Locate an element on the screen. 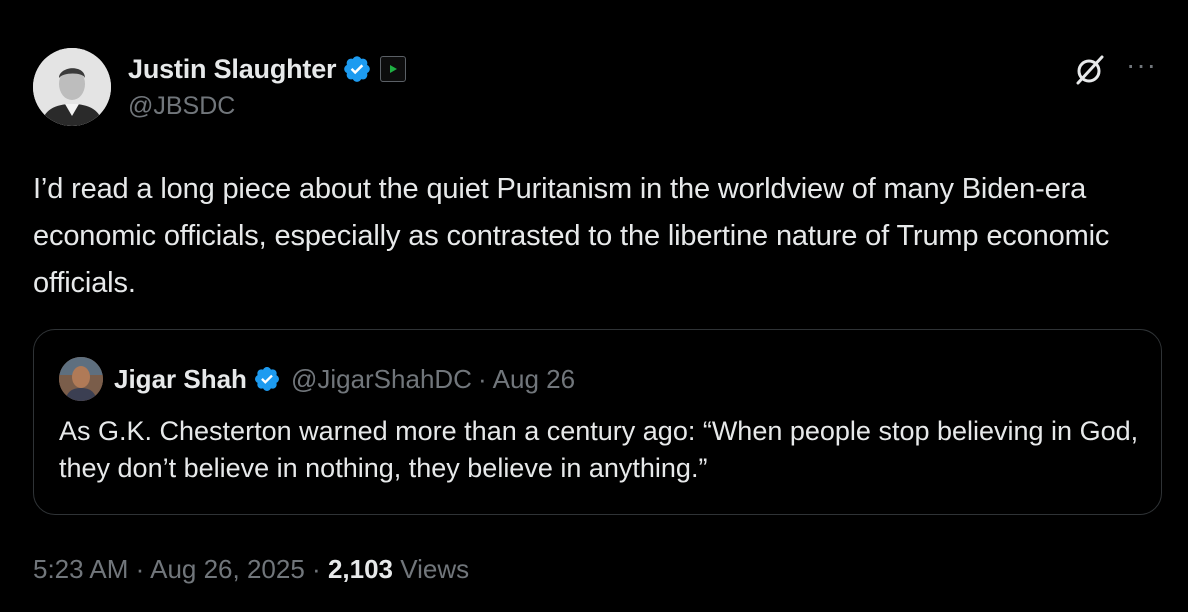  grok-icon is located at coordinates (1090, 70).